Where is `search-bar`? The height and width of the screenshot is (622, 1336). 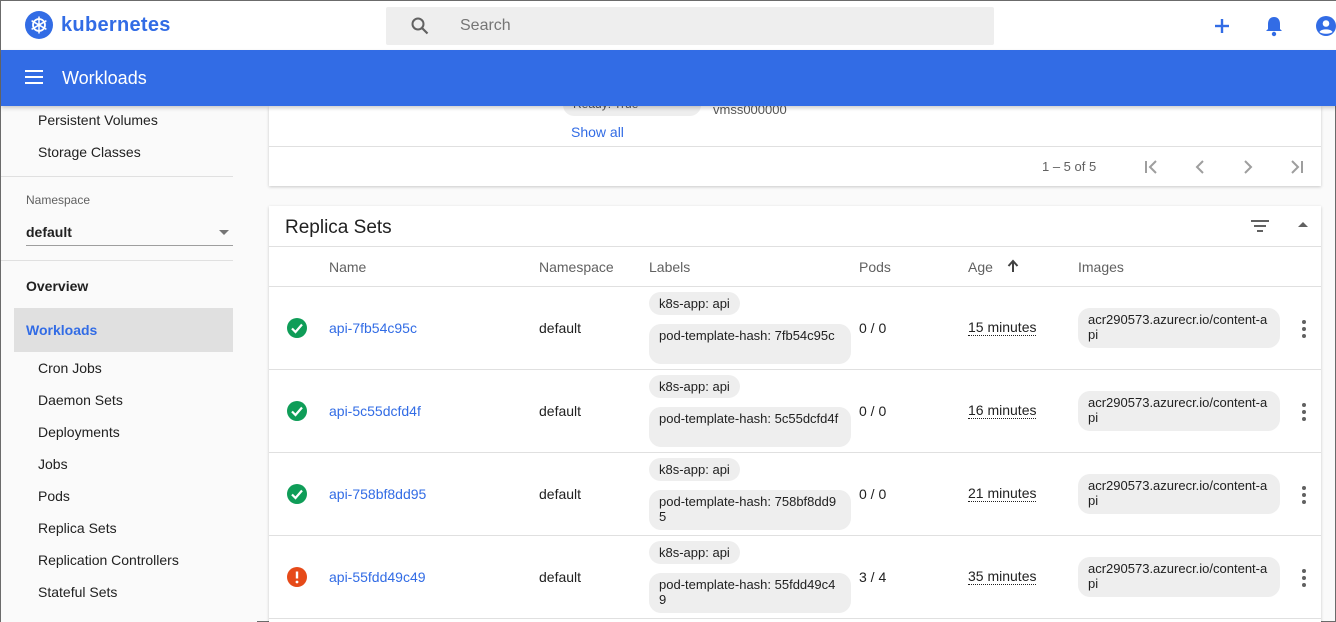
search-bar is located at coordinates (690, 26).